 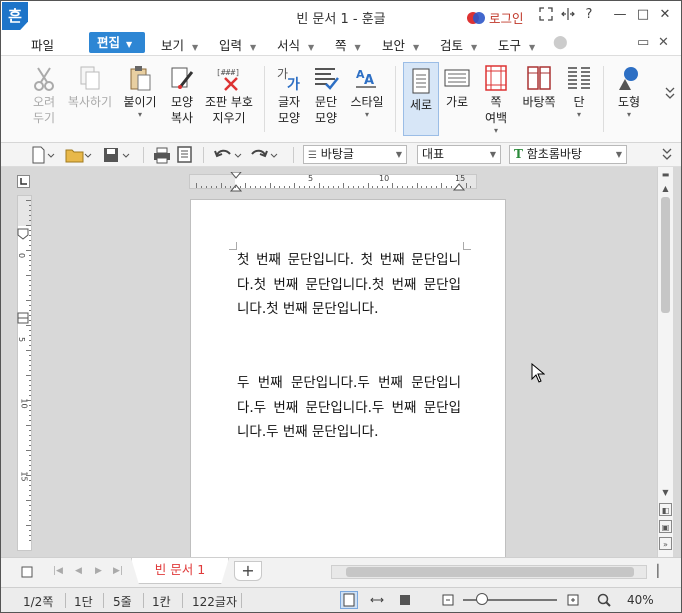 I want to click on menu-tools: 도구 ▼, so click(x=516, y=44).